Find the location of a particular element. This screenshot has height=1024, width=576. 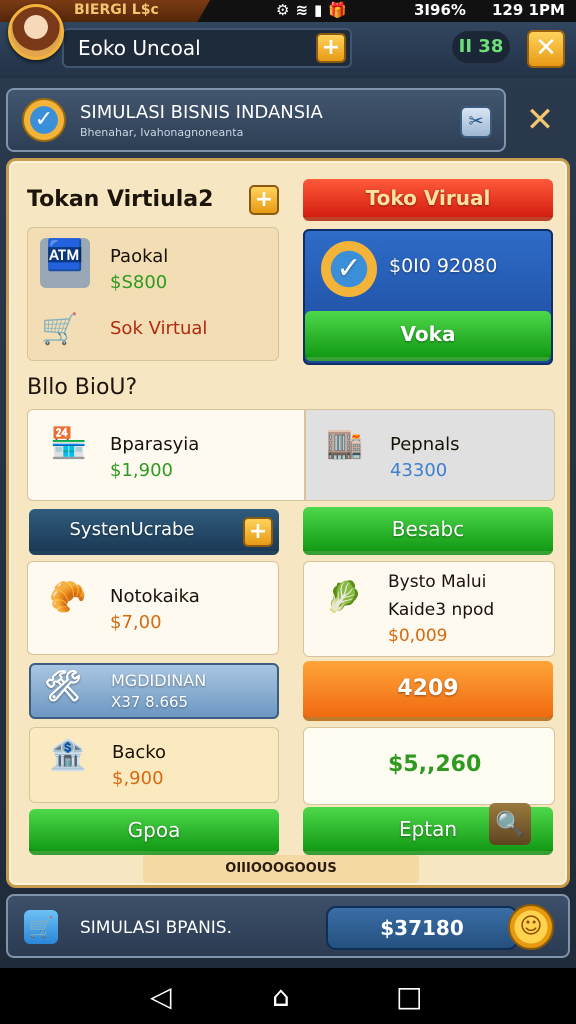

bottom-label: SIMULASI BPANIS. is located at coordinates (156, 928).